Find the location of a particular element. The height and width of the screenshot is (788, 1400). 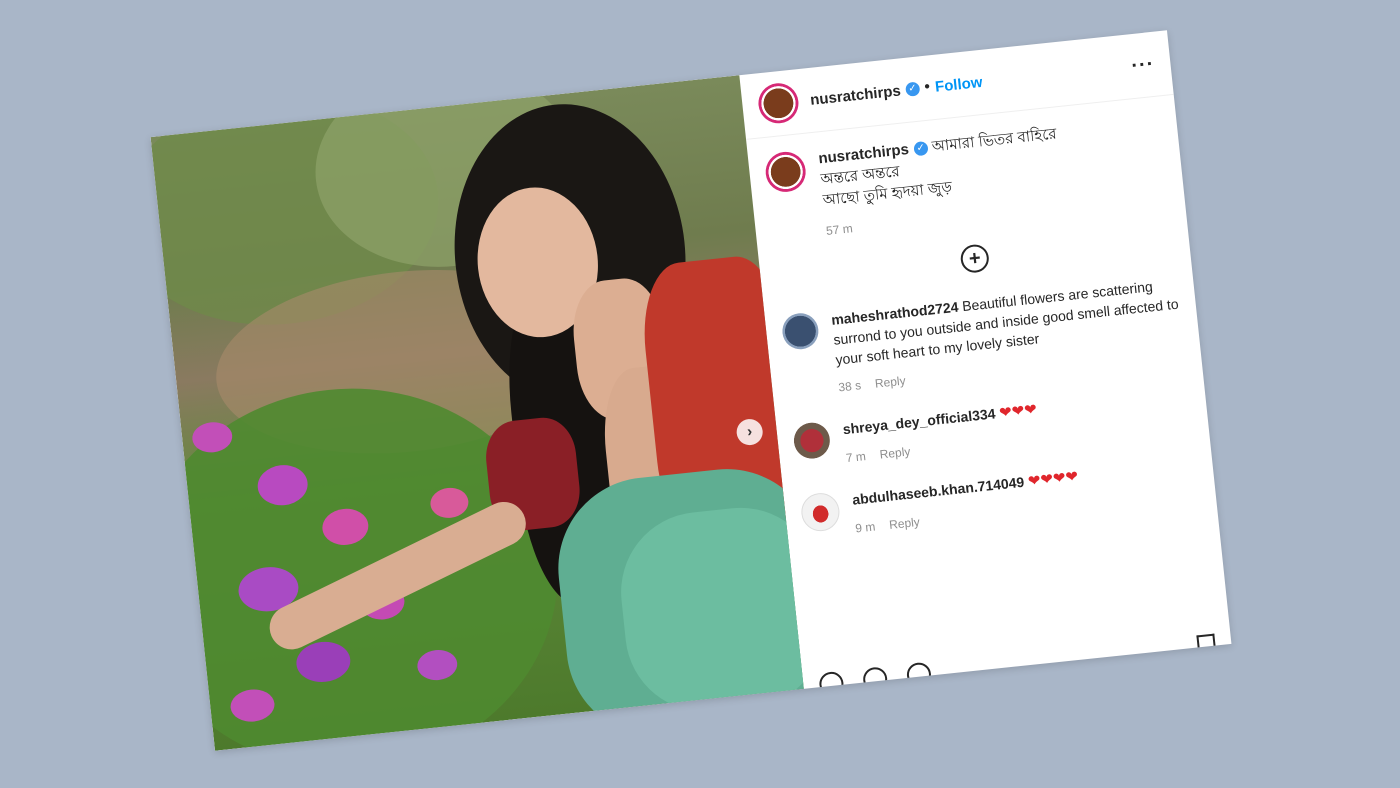

author-username: nusratchirps is located at coordinates (855, 95).